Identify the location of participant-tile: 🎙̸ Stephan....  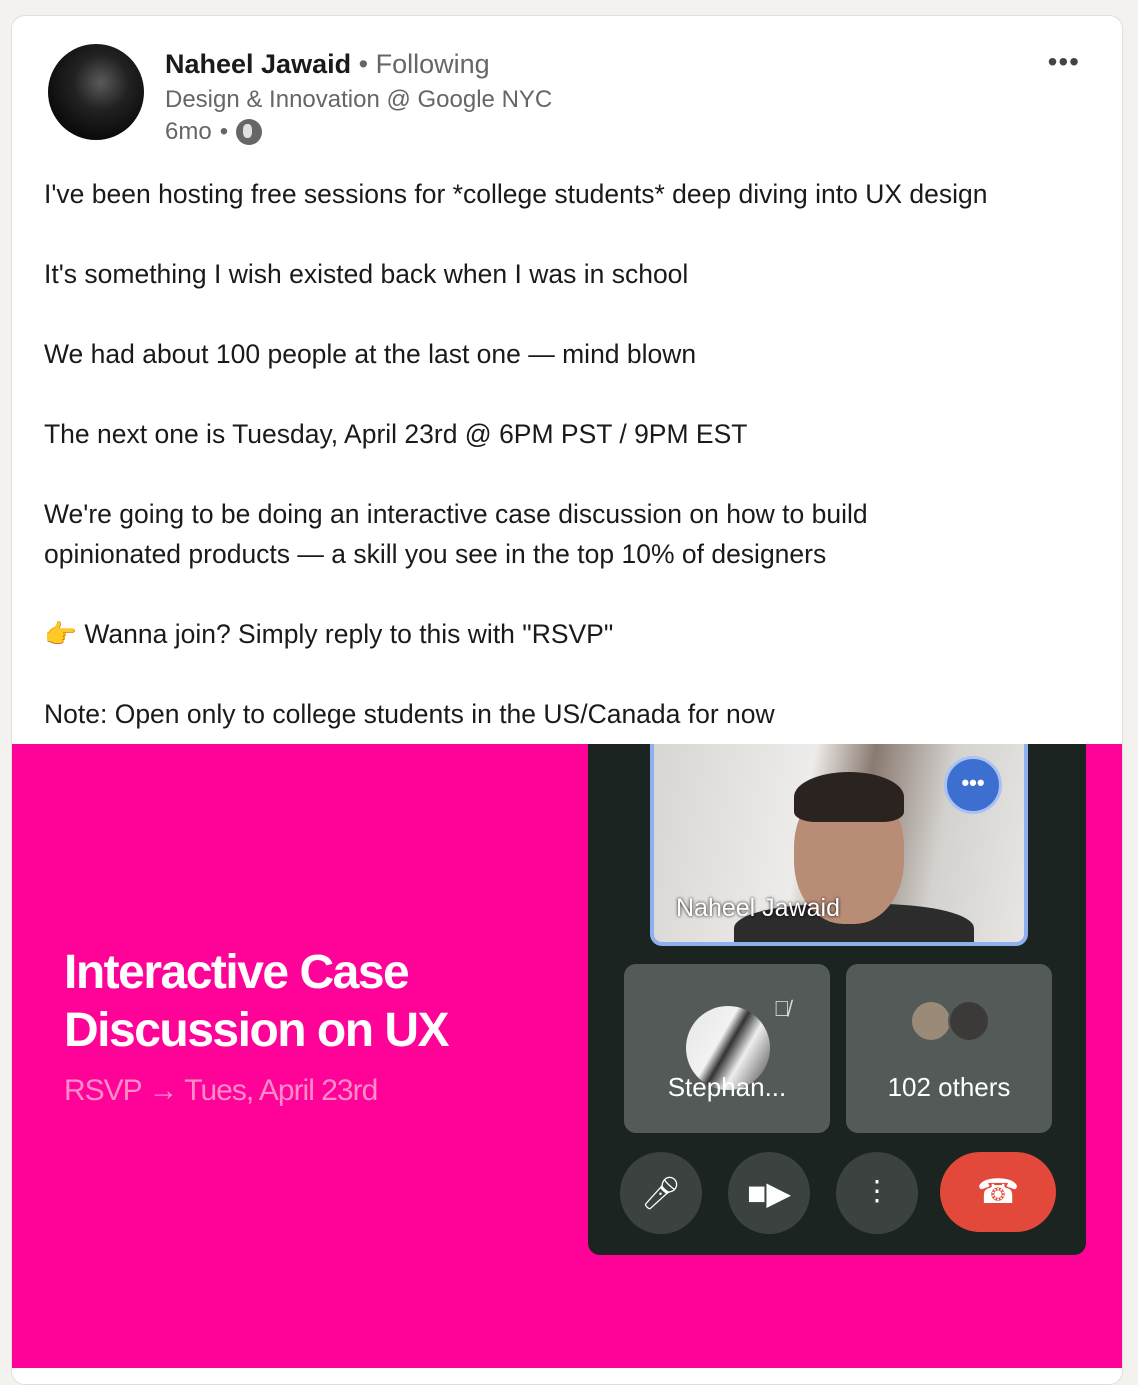
(727, 1048).